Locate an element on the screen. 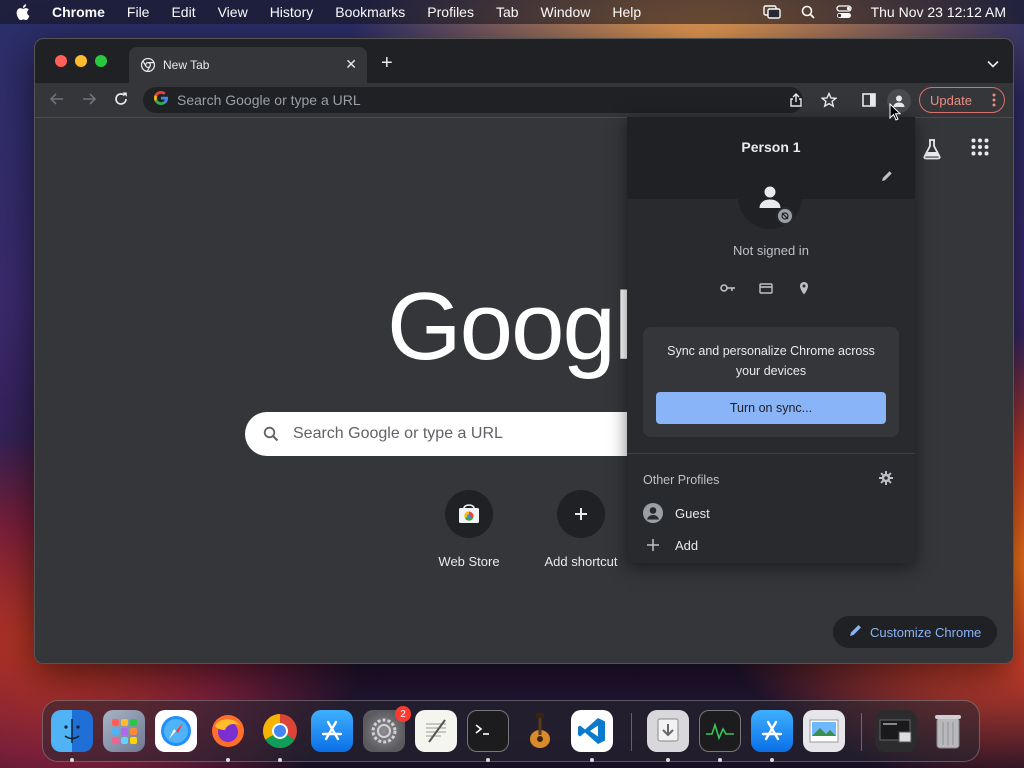 Image resolution: width=1024 pixels, height=768 pixels. tab-title: New Tab is located at coordinates (186, 65).